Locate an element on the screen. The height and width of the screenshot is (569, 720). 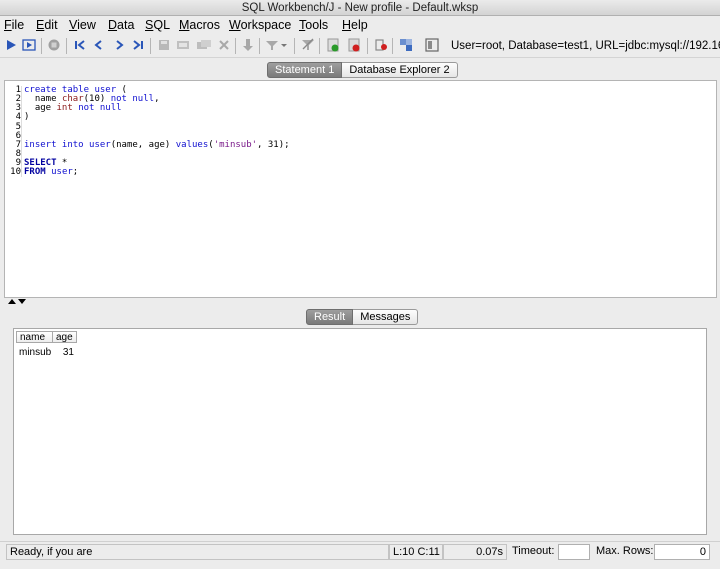
table-row: minsub 31 is located at coordinates (46, 353).